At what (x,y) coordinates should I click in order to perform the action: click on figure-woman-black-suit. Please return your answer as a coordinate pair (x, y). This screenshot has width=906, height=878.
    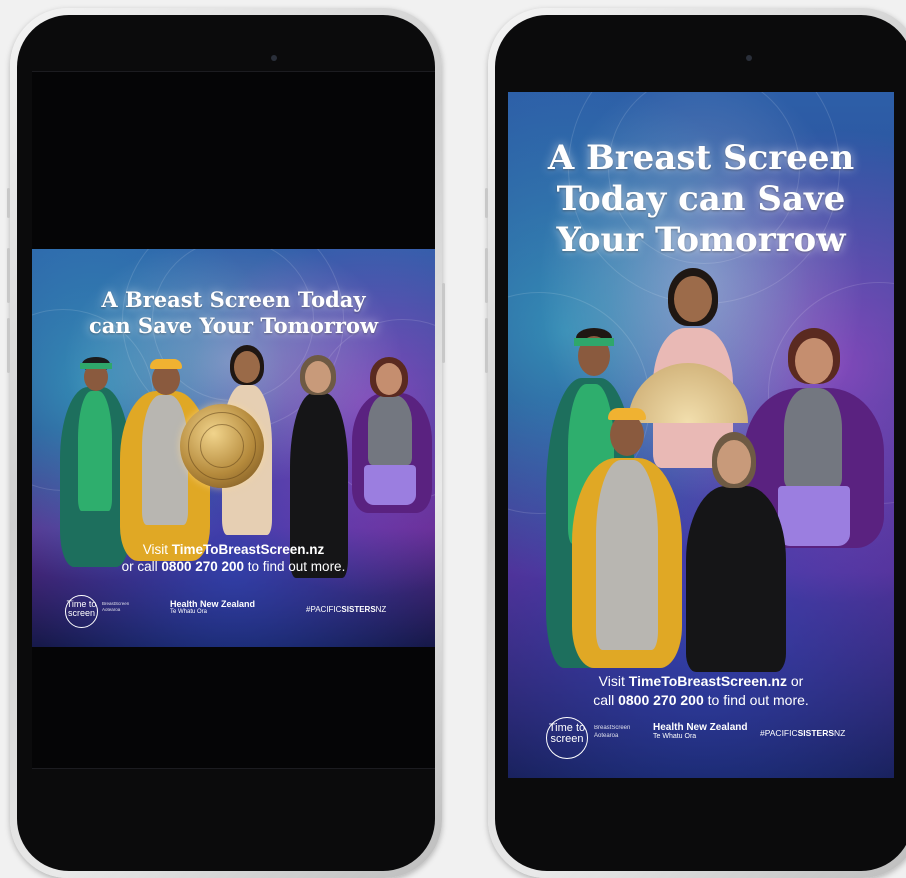
    Looking at the image, I should click on (736, 552).